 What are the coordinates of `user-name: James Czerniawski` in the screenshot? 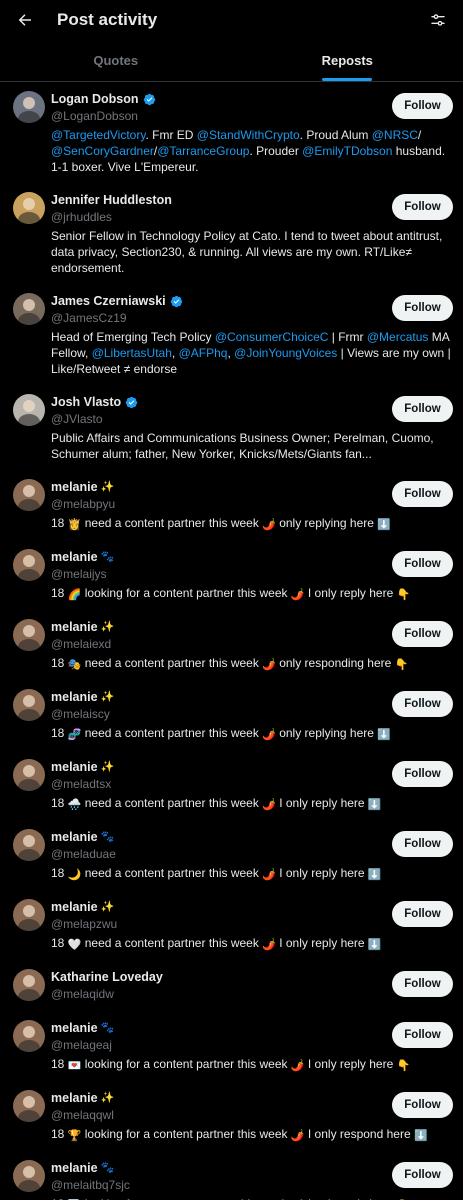 It's located at (108, 301).